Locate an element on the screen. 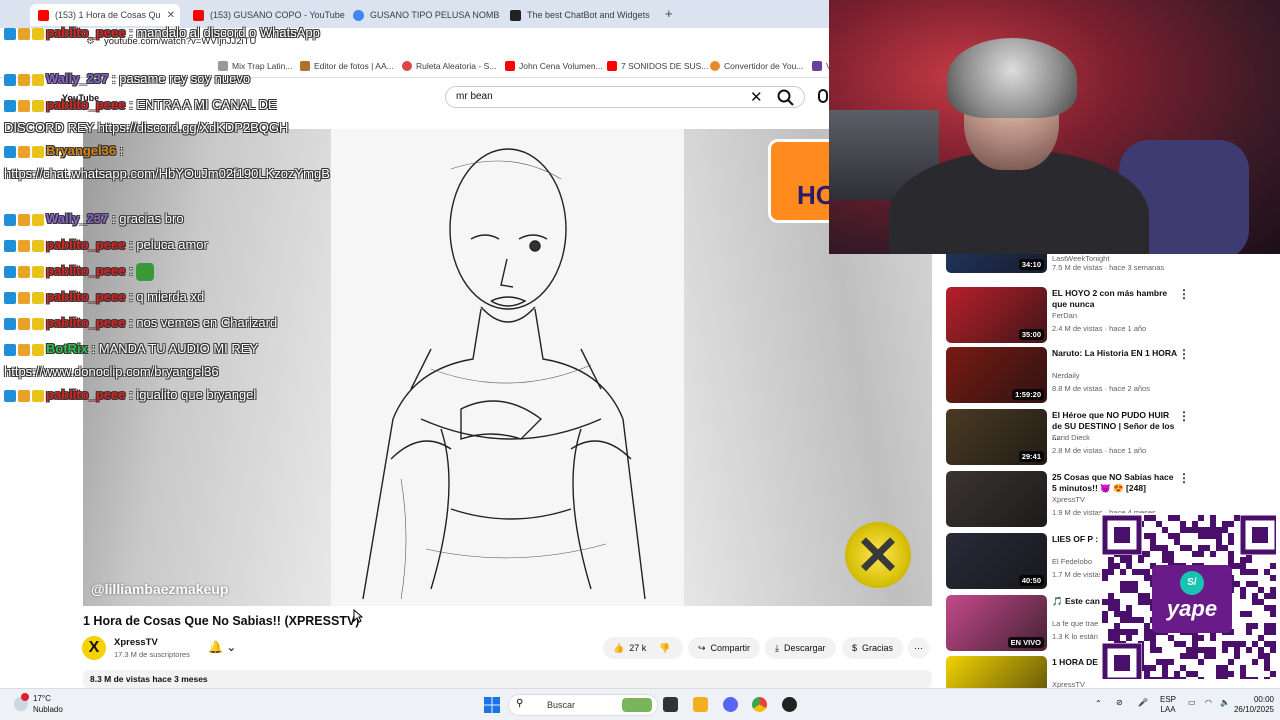 The image size is (1280, 720). video-thumbnail: 1:59:20 is located at coordinates (996, 375).